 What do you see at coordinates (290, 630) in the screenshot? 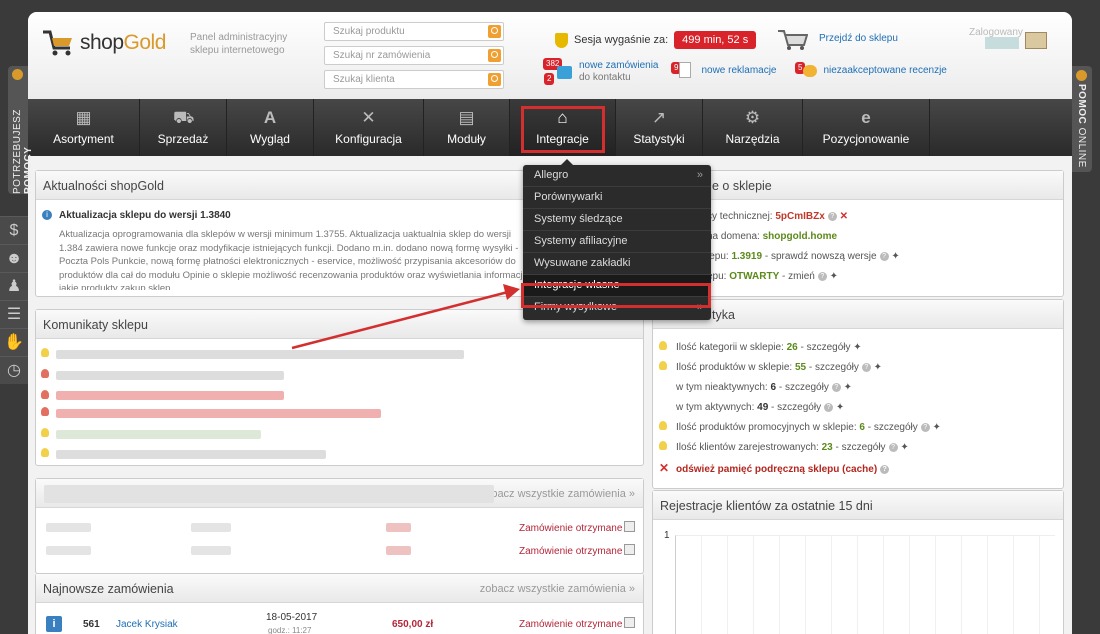
I see `order-time: godz.: 11:27` at bounding box center [290, 630].